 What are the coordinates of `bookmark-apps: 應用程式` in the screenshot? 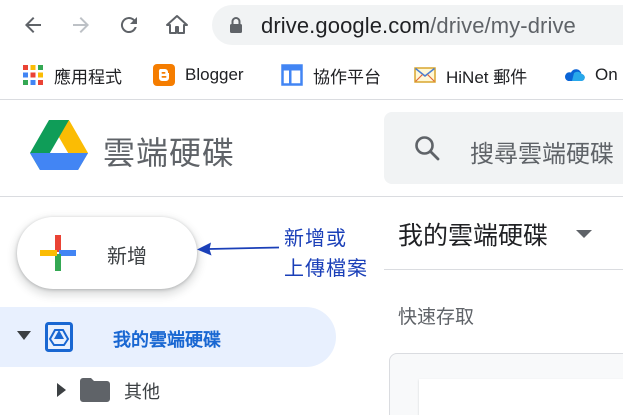 It's located at (72, 75).